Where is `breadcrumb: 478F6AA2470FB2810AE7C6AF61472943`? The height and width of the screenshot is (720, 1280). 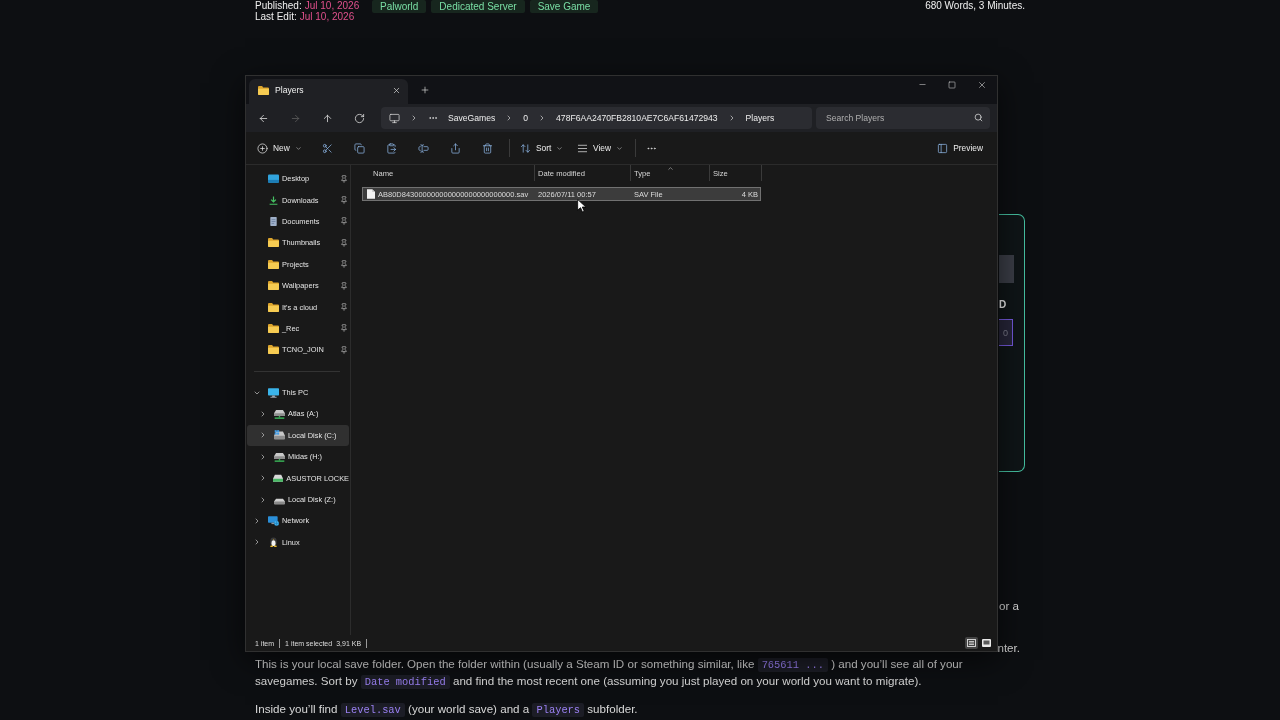 breadcrumb: 478F6AA2470FB2810AE7C6AF61472943 is located at coordinates (637, 118).